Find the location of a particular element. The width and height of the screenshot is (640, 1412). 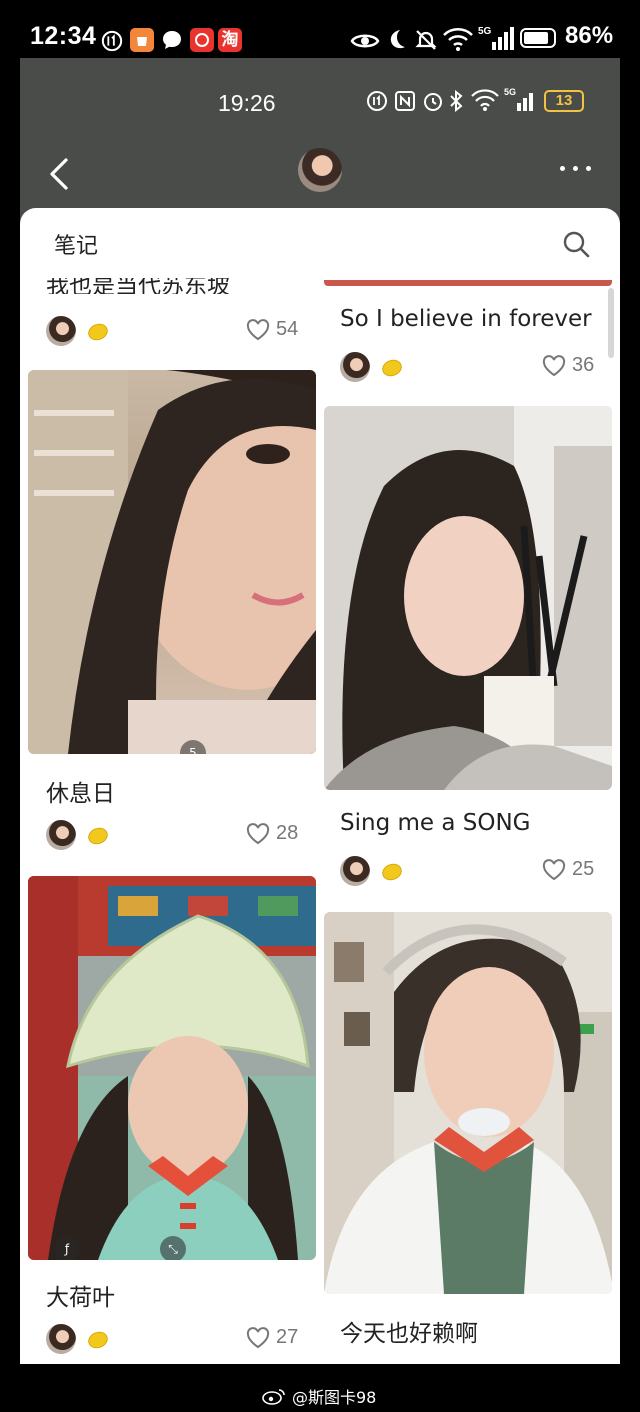

watermark-text: @斯图卡98 is located at coordinates (334, 1397).